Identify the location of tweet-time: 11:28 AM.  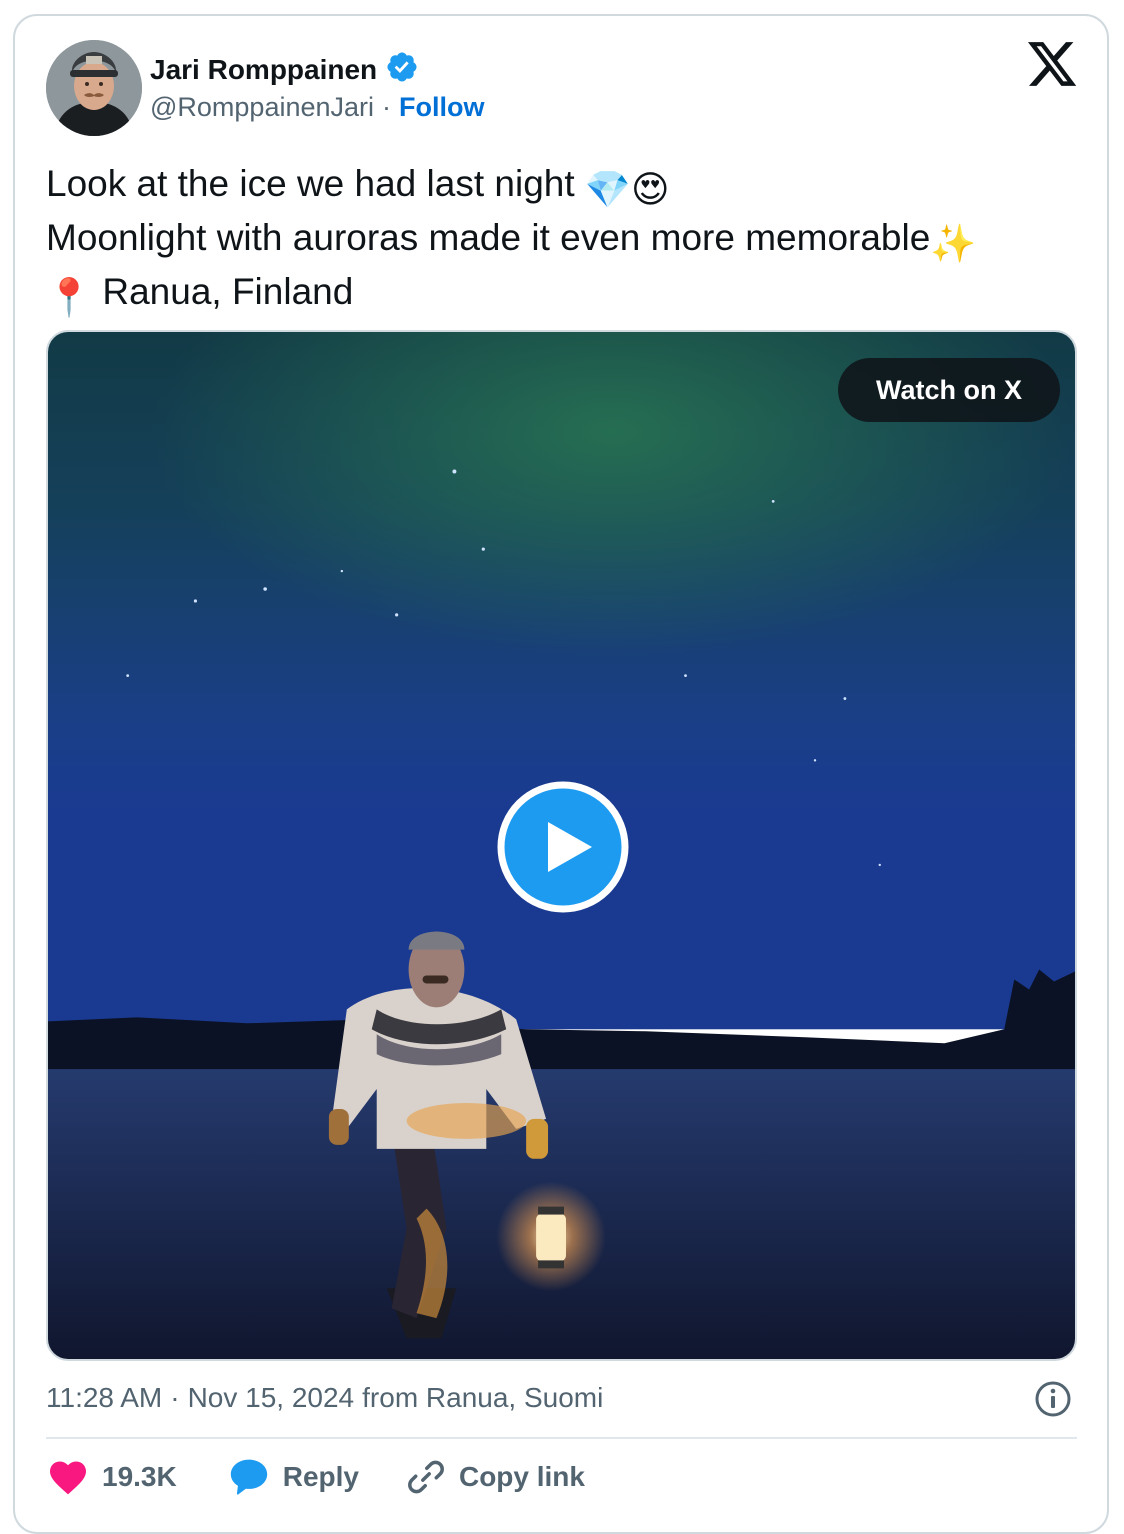
(104, 1398).